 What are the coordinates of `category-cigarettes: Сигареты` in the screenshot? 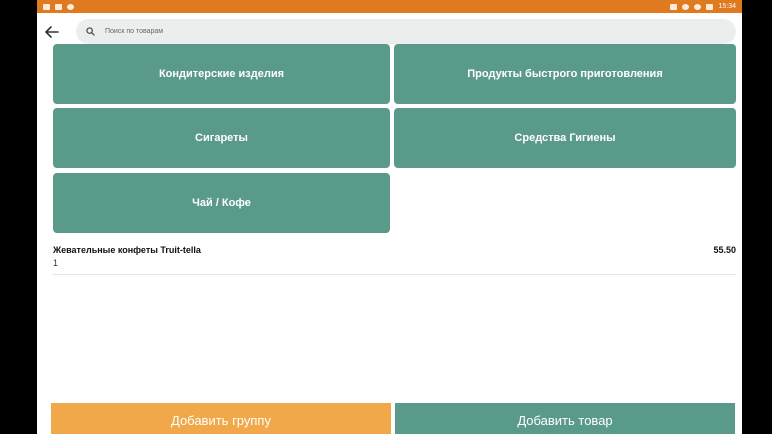 It's located at (221, 138).